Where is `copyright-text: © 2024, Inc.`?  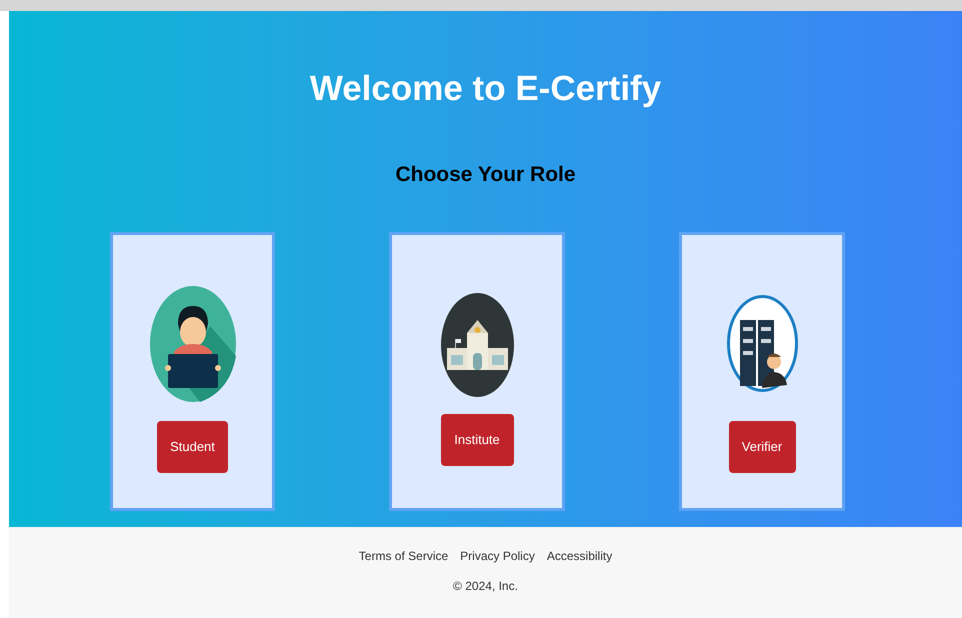 copyright-text: © 2024, Inc. is located at coordinates (485, 586).